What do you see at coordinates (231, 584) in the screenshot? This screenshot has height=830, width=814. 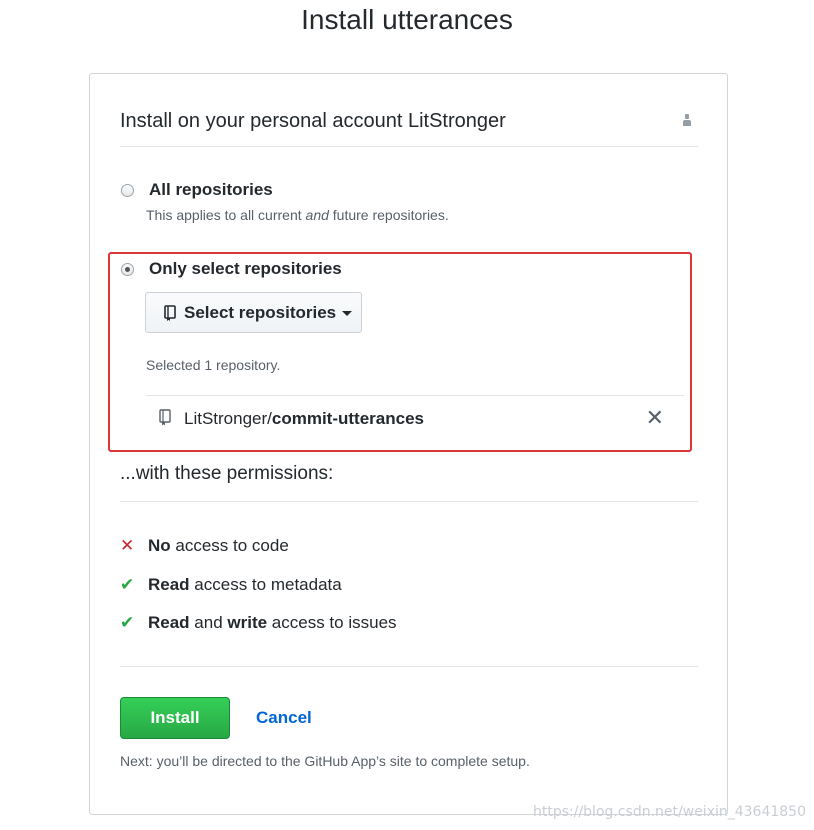 I see `permission-item-metadata: ✔ Read access to metadata` at bounding box center [231, 584].